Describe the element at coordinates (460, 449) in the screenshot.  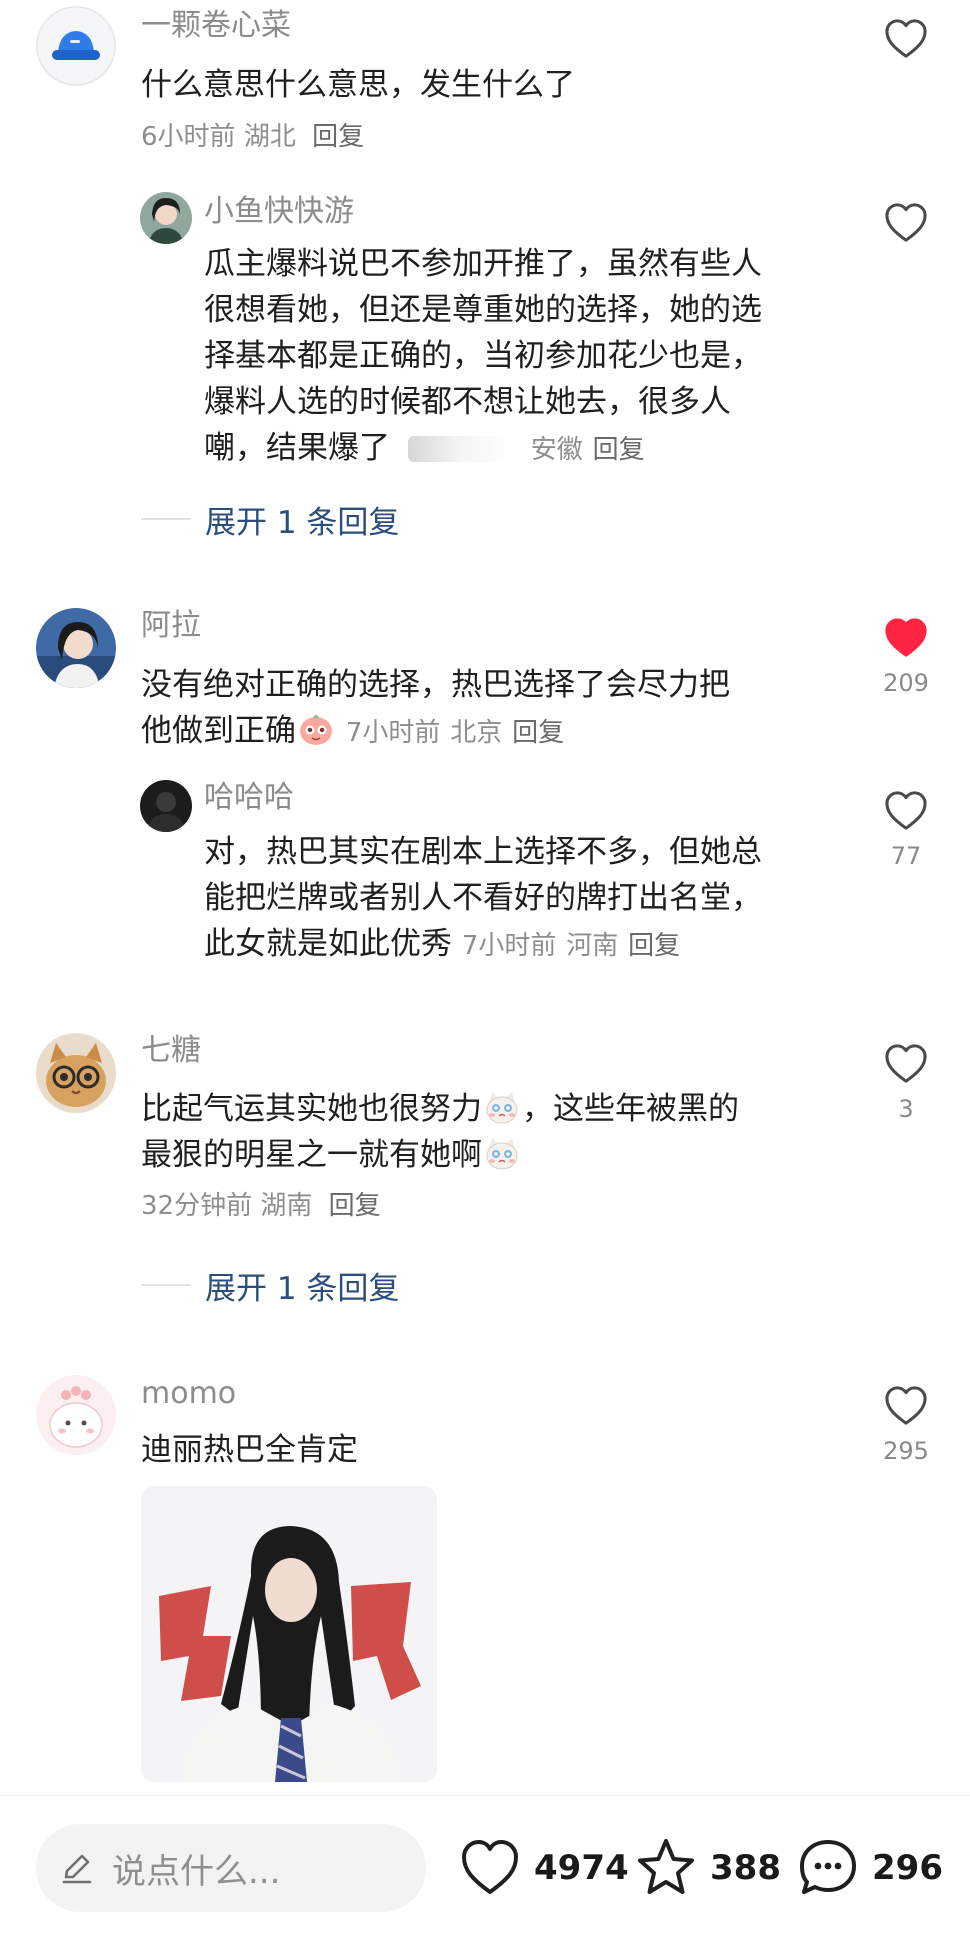
I see `blurred-region` at that location.